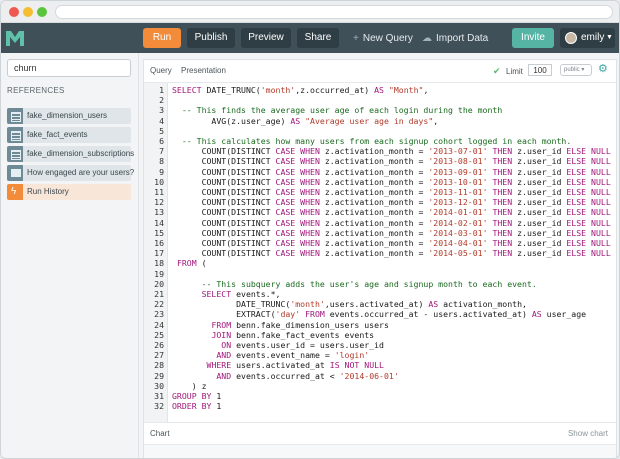  I want to click on code-text: AND events.event_name = 'login', so click(293, 355).